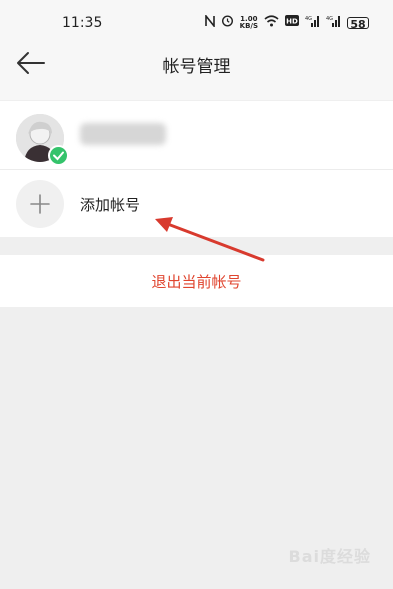 Image resolution: width=393 pixels, height=589 pixels. What do you see at coordinates (227, 22) in the screenshot?
I see `alarm-icon` at bounding box center [227, 22].